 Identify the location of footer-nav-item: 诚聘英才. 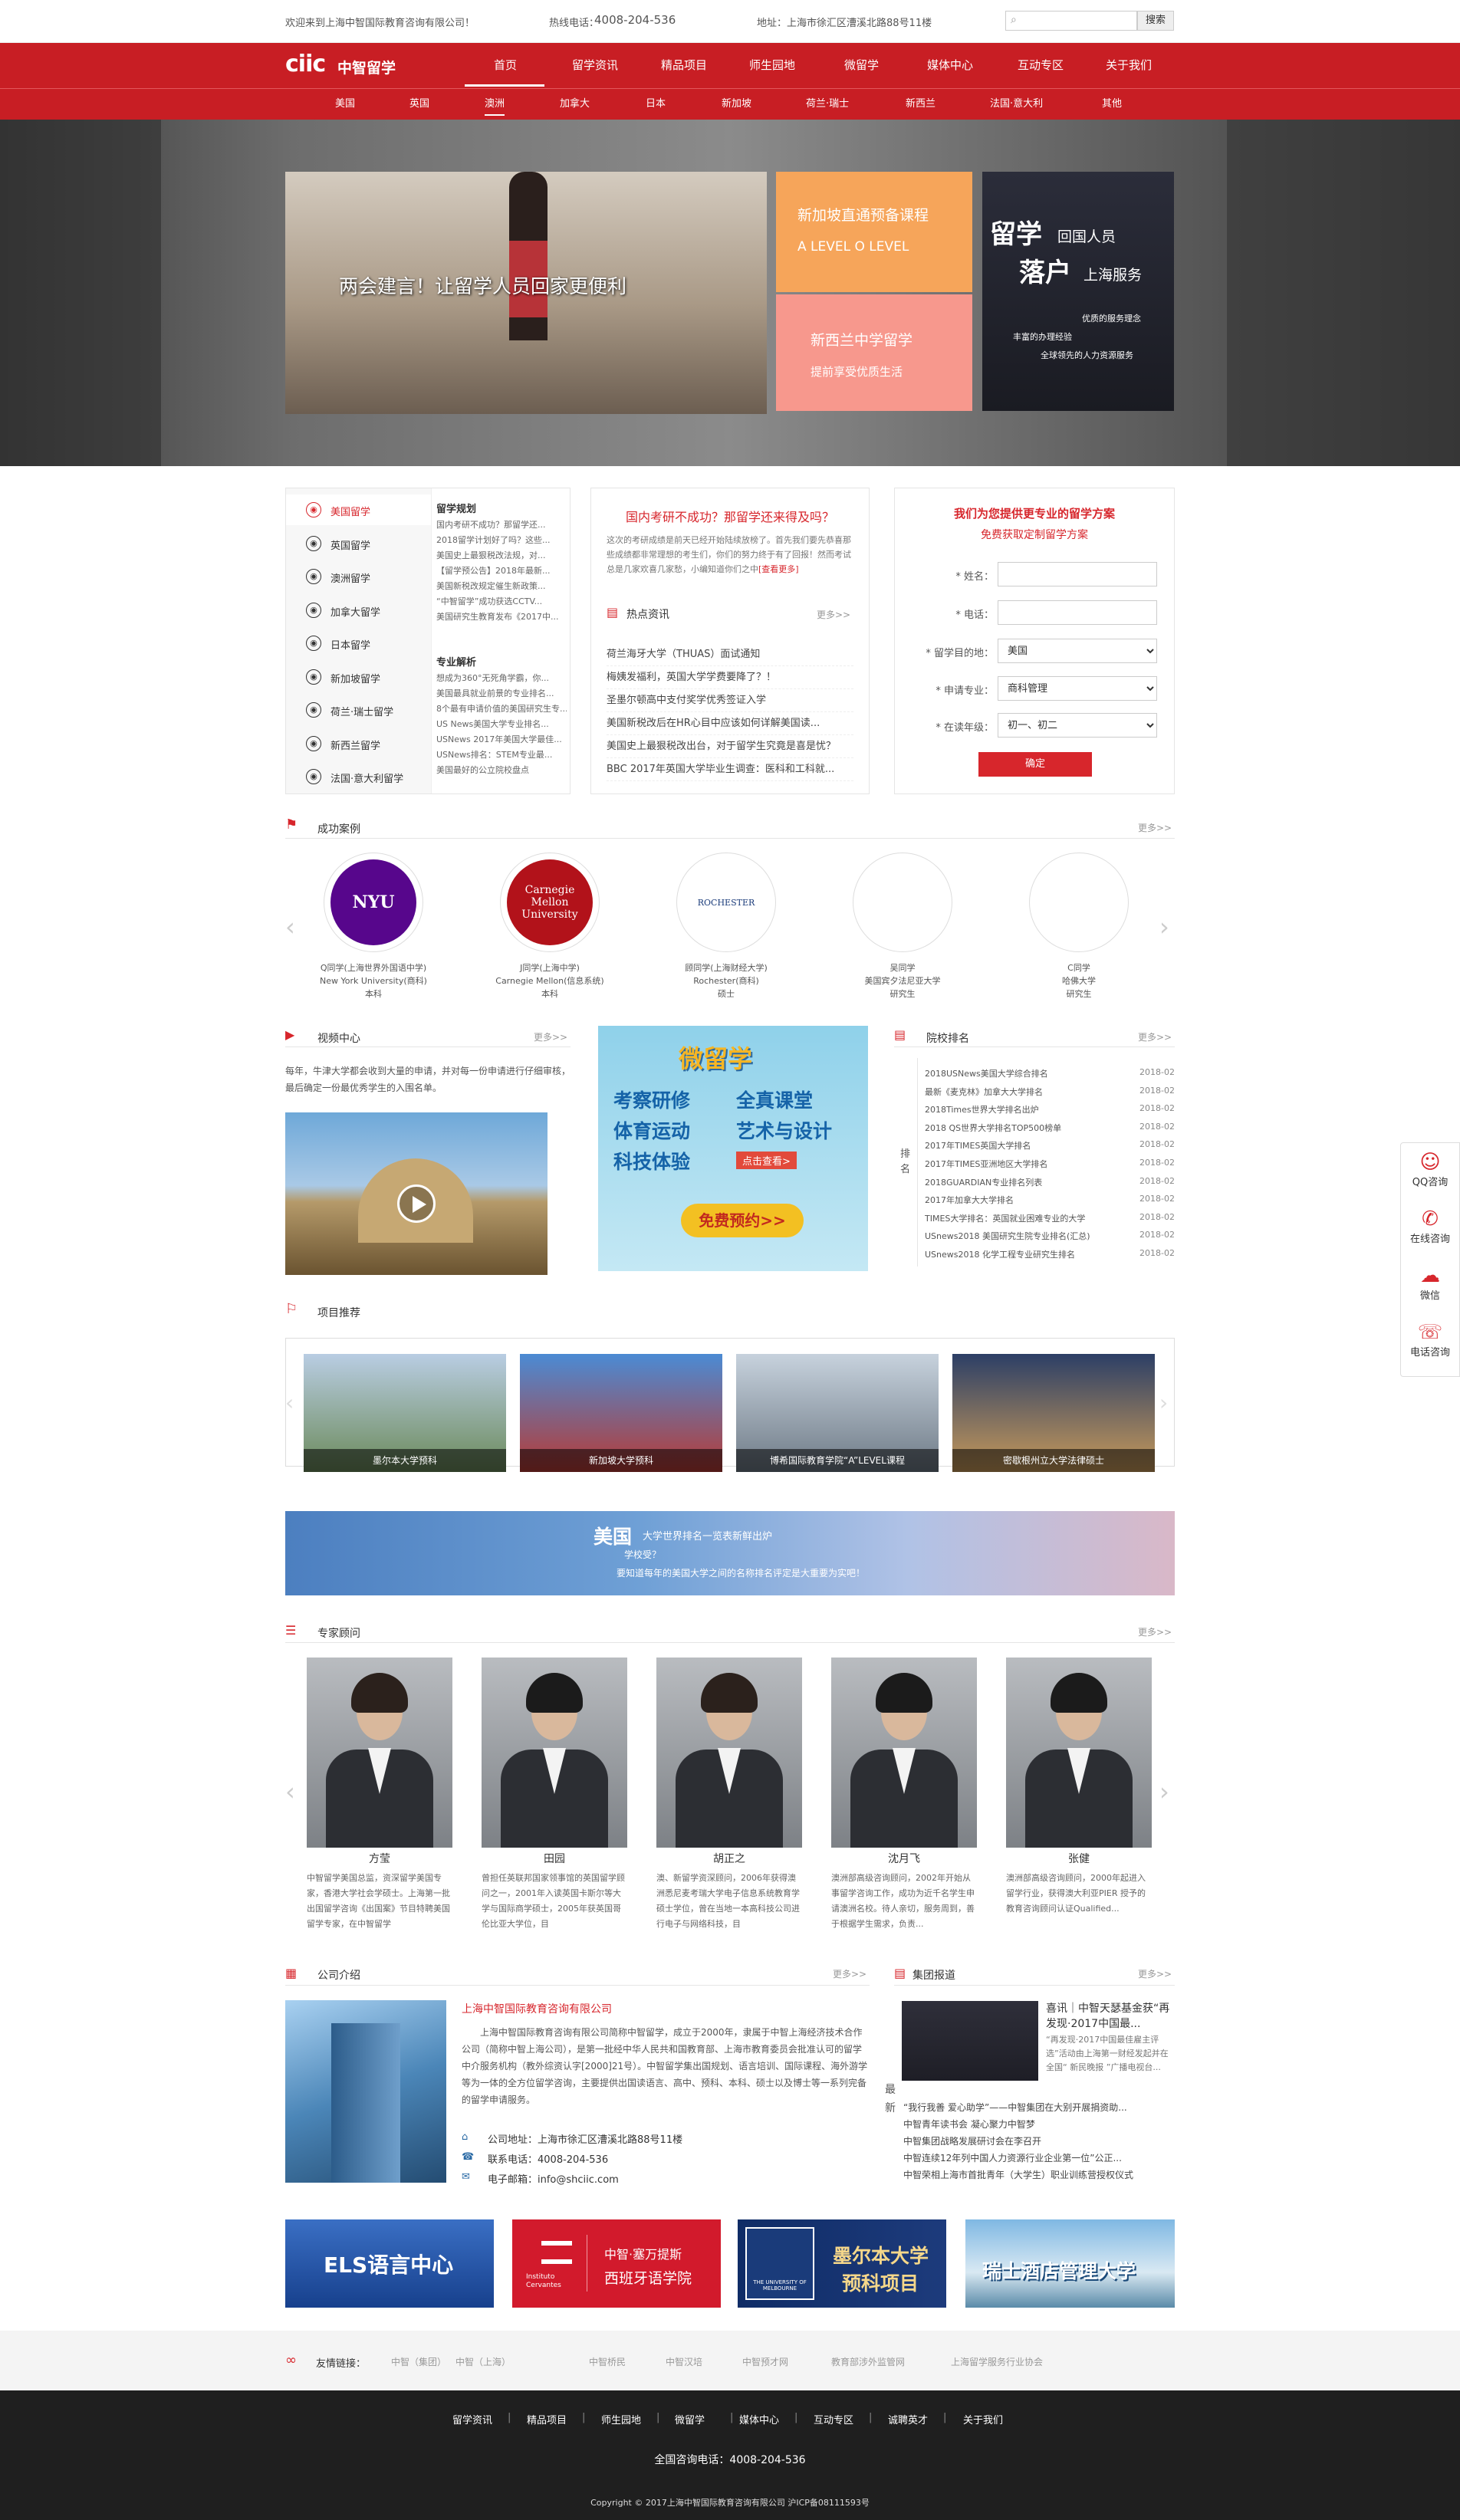
(908, 2419).